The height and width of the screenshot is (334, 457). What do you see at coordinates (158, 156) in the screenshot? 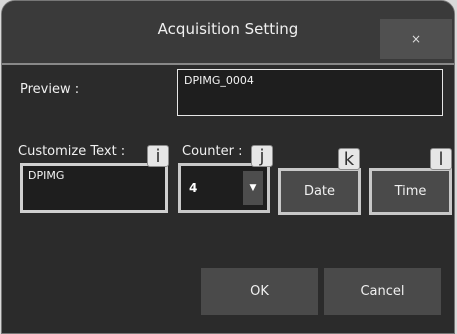
I see `callout-marker-i: i` at bounding box center [158, 156].